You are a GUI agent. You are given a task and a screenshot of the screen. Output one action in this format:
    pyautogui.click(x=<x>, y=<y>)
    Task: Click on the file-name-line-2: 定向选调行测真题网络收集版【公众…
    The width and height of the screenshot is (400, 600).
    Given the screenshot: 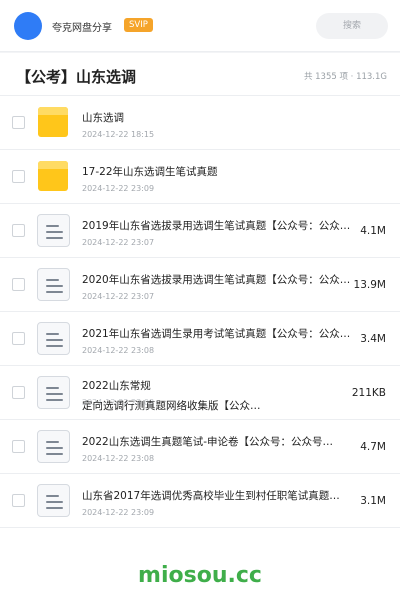 What is the action you would take?
    pyautogui.click(x=171, y=406)
    